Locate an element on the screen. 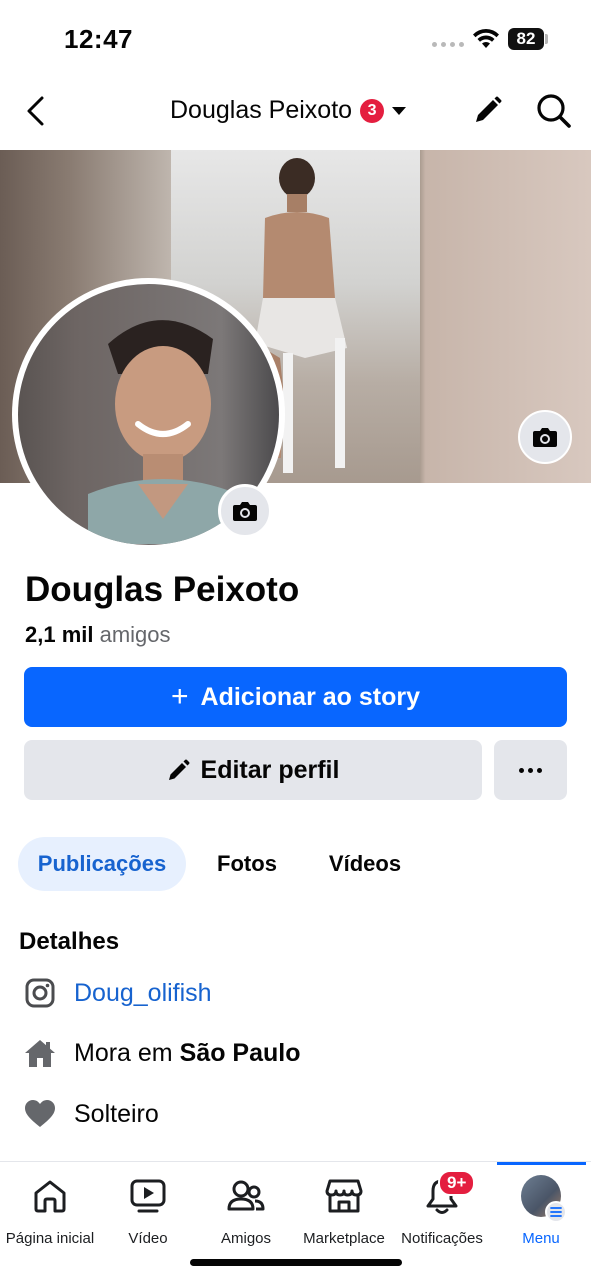 Image resolution: width=591 pixels, height=1280 pixels. friends-count-link: 2,1 mil amigos is located at coordinates (98, 635).